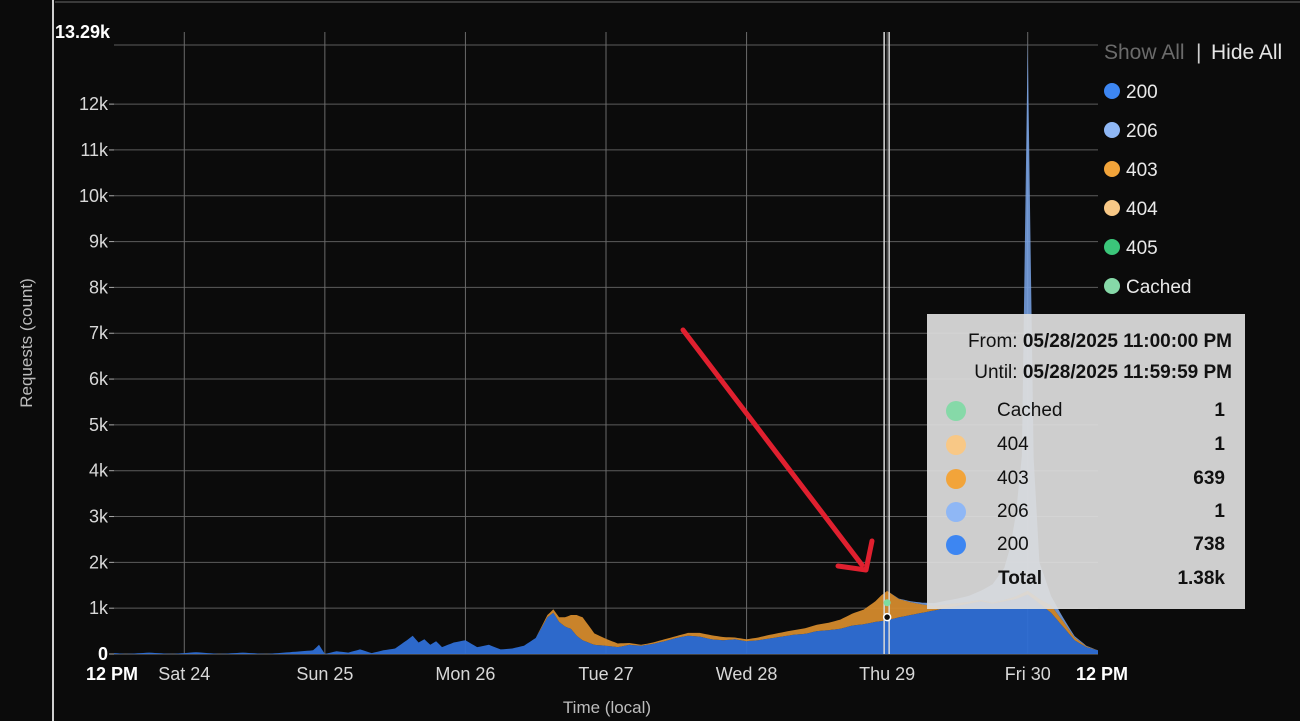  I want to click on tooltip-row-label: 200, so click(1013, 544).